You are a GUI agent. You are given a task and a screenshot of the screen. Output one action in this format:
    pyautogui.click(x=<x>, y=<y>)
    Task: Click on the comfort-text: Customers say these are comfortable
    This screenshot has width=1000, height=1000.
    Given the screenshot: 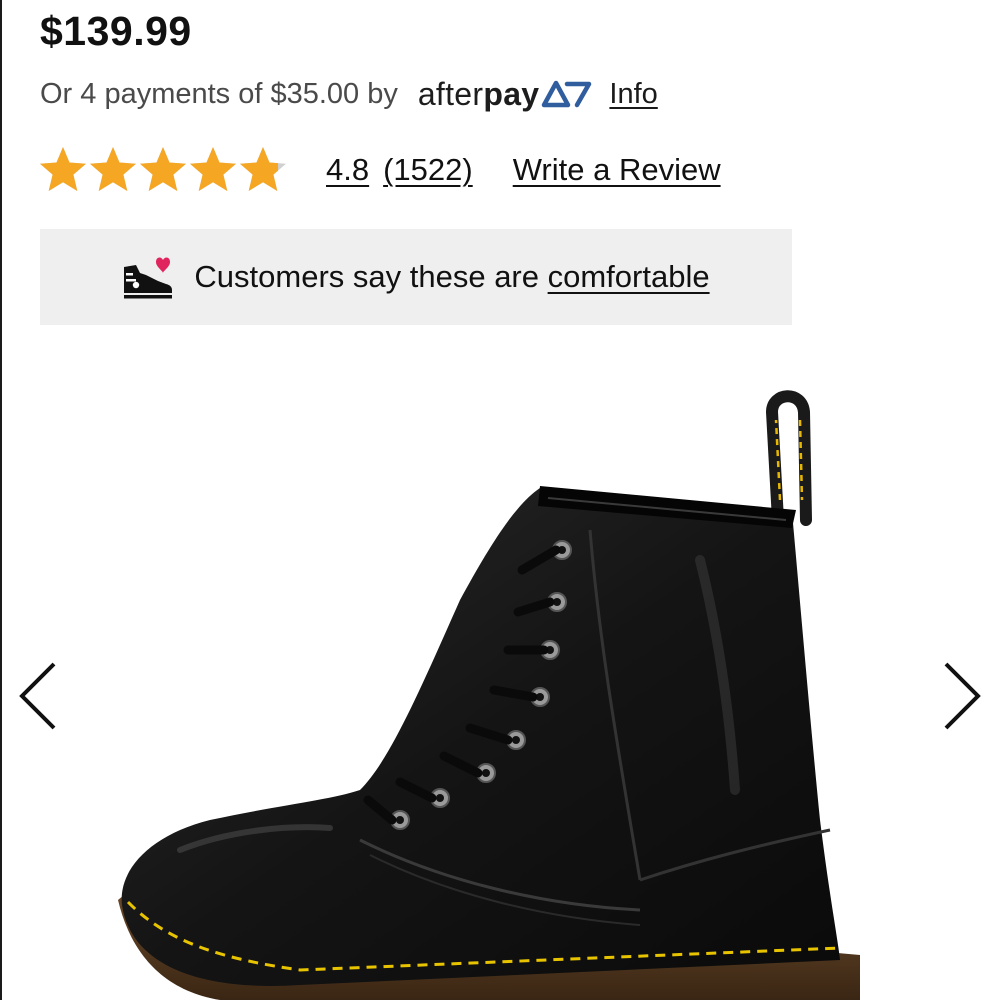 What is the action you would take?
    pyautogui.click(x=451, y=277)
    